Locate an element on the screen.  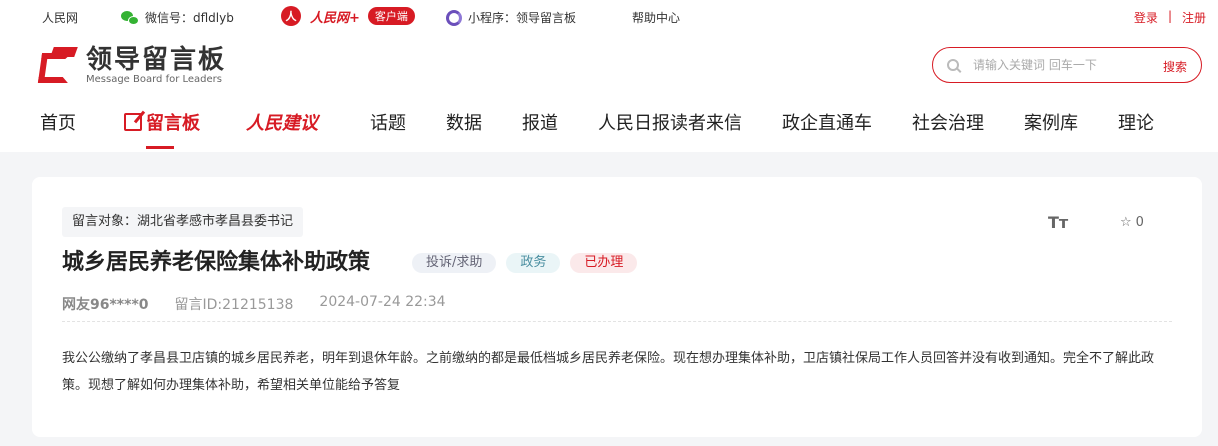
star-icon: ☆ is located at coordinates (1126, 222).